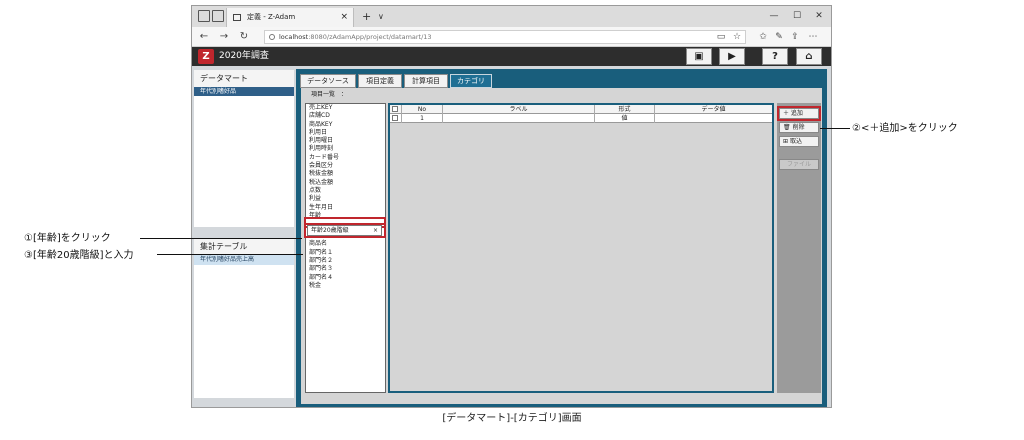  I want to click on annotation-line-step3, so click(230, 254).